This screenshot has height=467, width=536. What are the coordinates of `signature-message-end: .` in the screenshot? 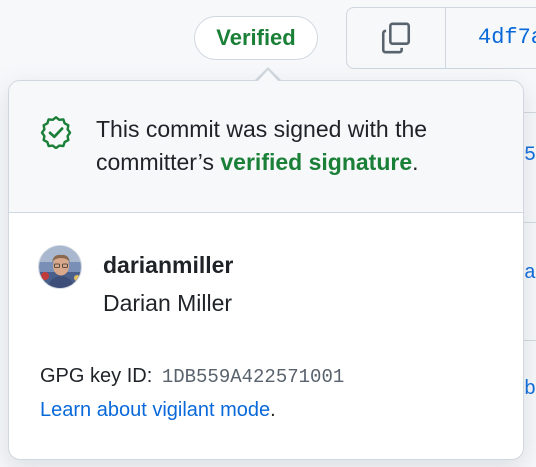 It's located at (415, 162).